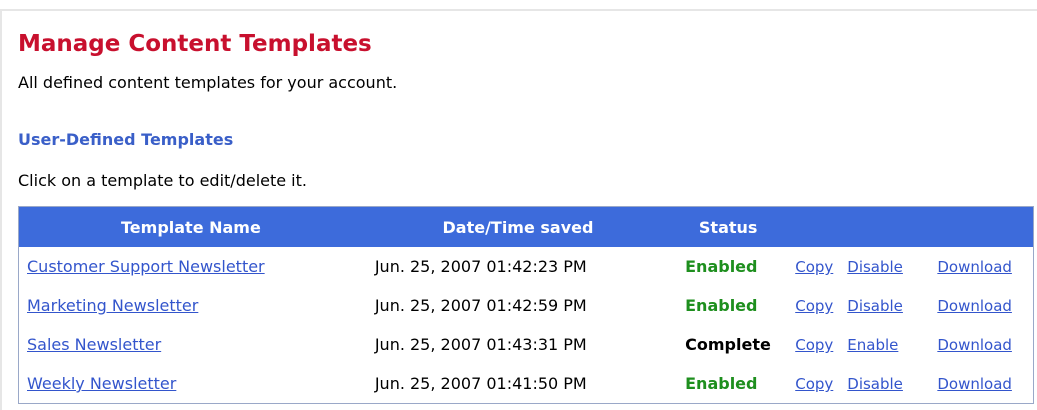 The width and height of the screenshot is (1037, 410). Describe the element at coordinates (813, 226) in the screenshot. I see `column-header-copy-blank` at that location.